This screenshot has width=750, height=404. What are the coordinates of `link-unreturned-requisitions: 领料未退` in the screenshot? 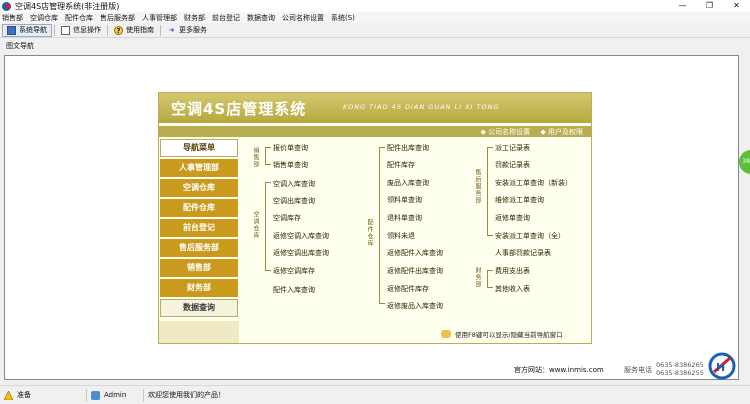 It's located at (401, 236).